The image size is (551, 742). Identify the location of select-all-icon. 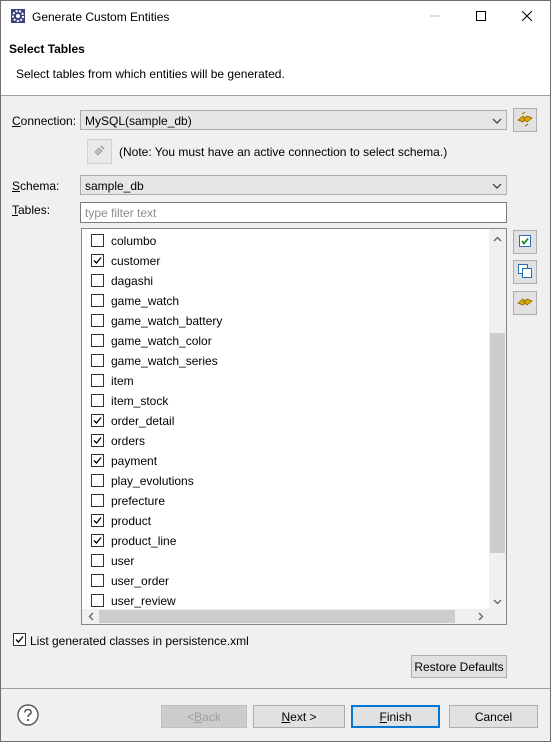
(525, 242).